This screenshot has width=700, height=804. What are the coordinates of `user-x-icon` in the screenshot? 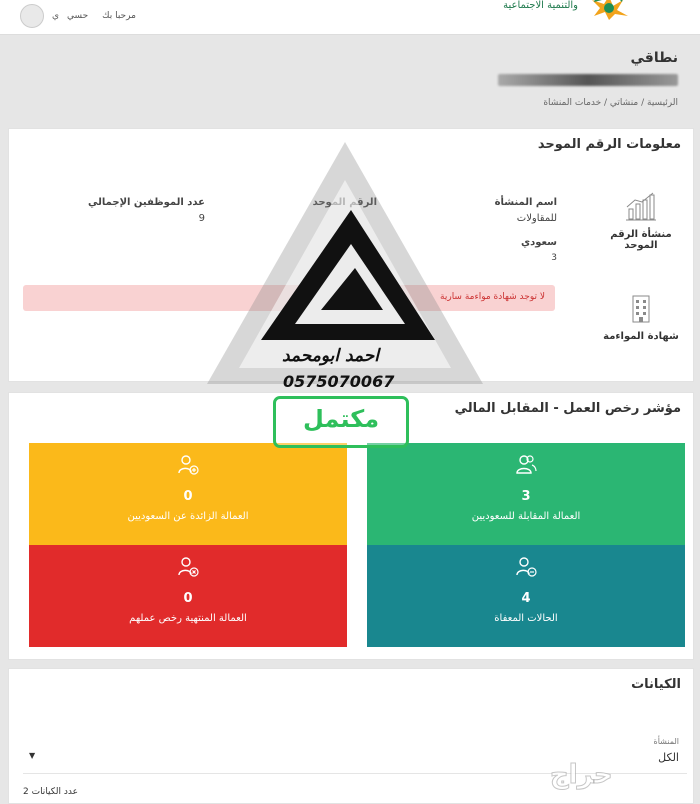 It's located at (188, 567).